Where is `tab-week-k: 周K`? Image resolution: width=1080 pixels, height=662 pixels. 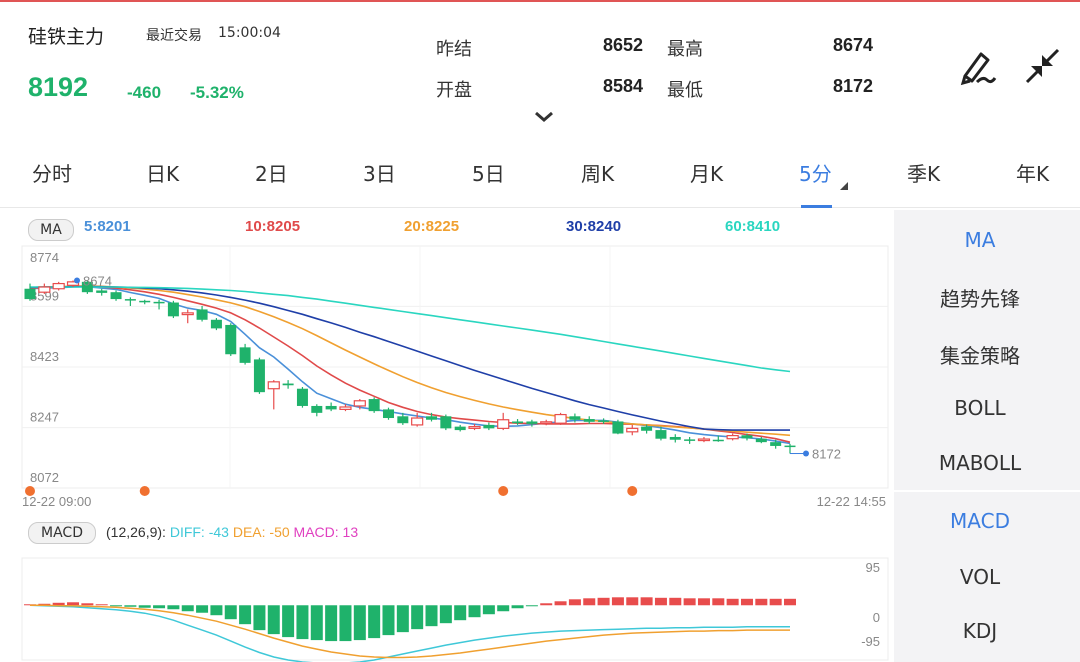
tab-week-k: 周K is located at coordinates (597, 172).